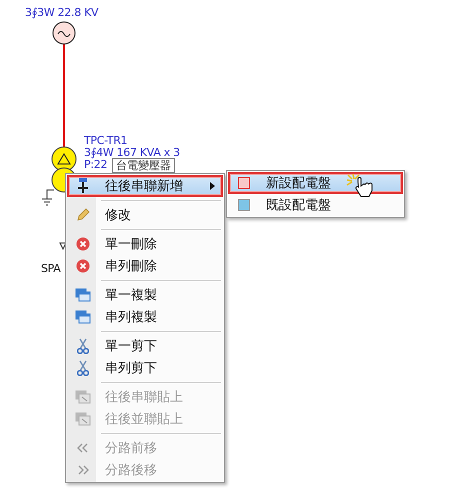 The height and width of the screenshot is (488, 463). Describe the element at coordinates (132, 153) in the screenshot. I see `transformer-rating: 3∮4W 167 KVA x 3` at that location.